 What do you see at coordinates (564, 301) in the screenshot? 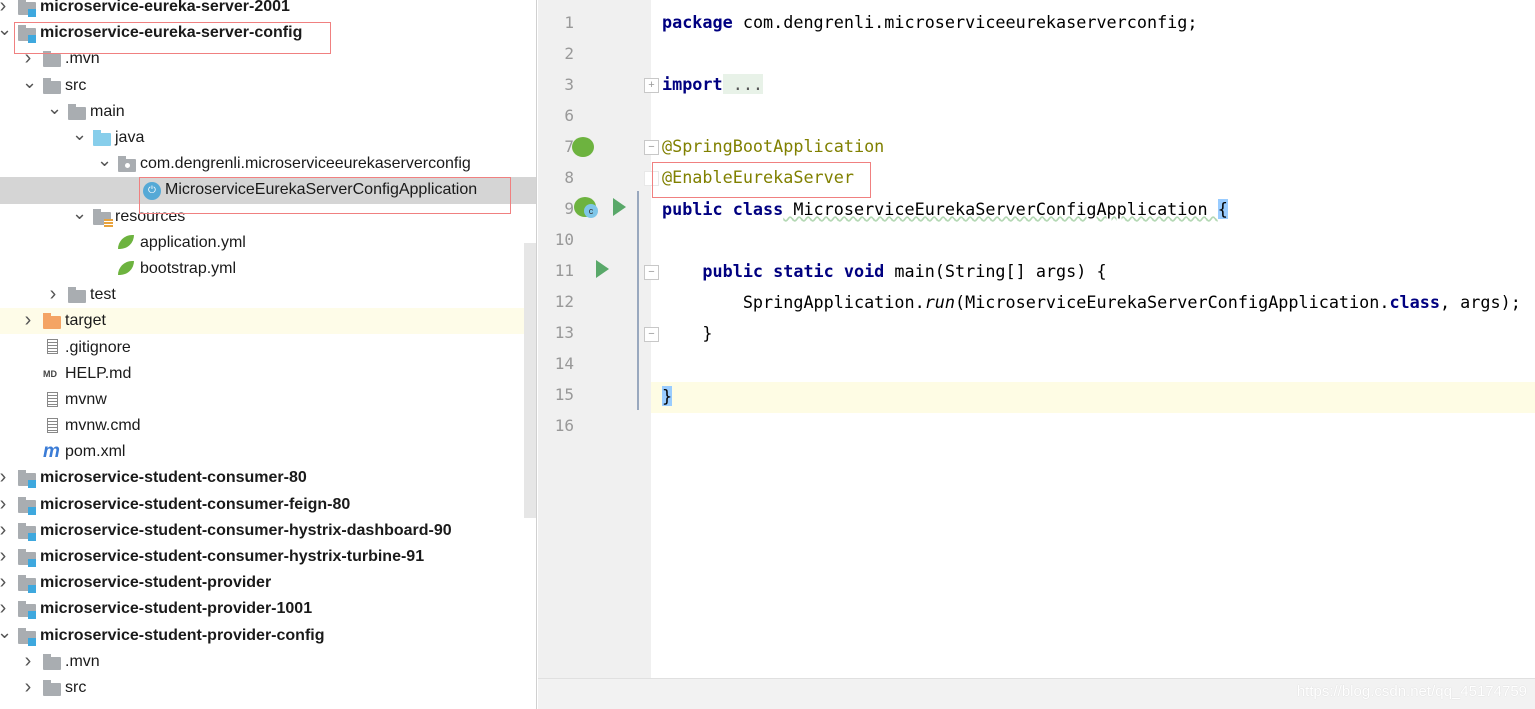
I see `line-number: 12` at bounding box center [564, 301].